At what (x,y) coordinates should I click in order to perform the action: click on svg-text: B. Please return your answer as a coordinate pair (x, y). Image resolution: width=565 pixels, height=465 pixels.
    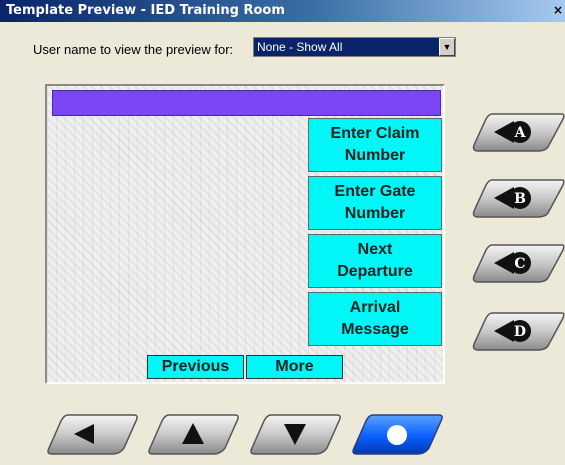
    Looking at the image, I should click on (520, 199).